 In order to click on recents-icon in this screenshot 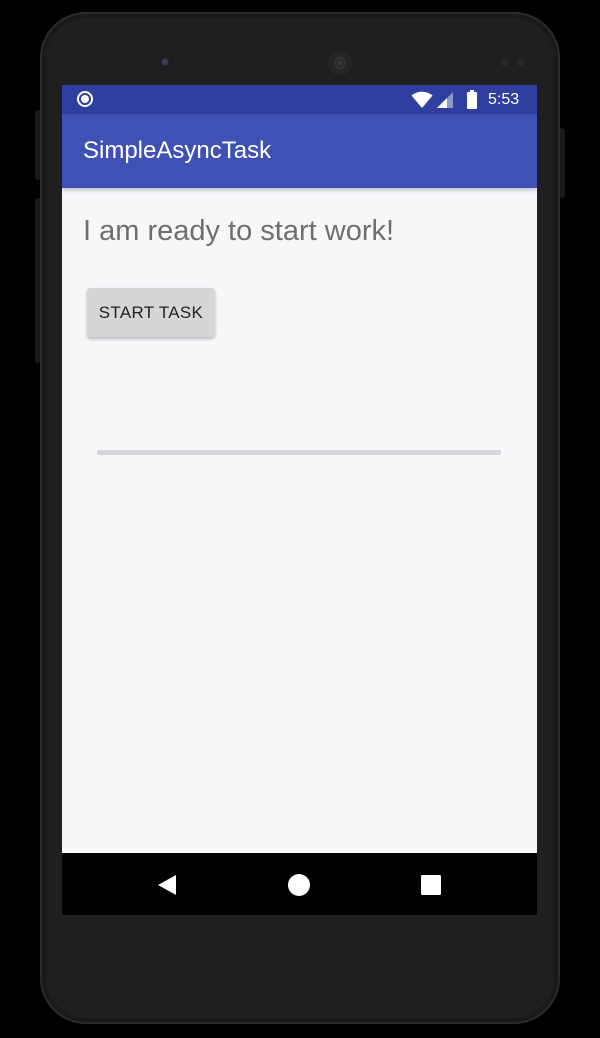, I will do `click(431, 885)`.